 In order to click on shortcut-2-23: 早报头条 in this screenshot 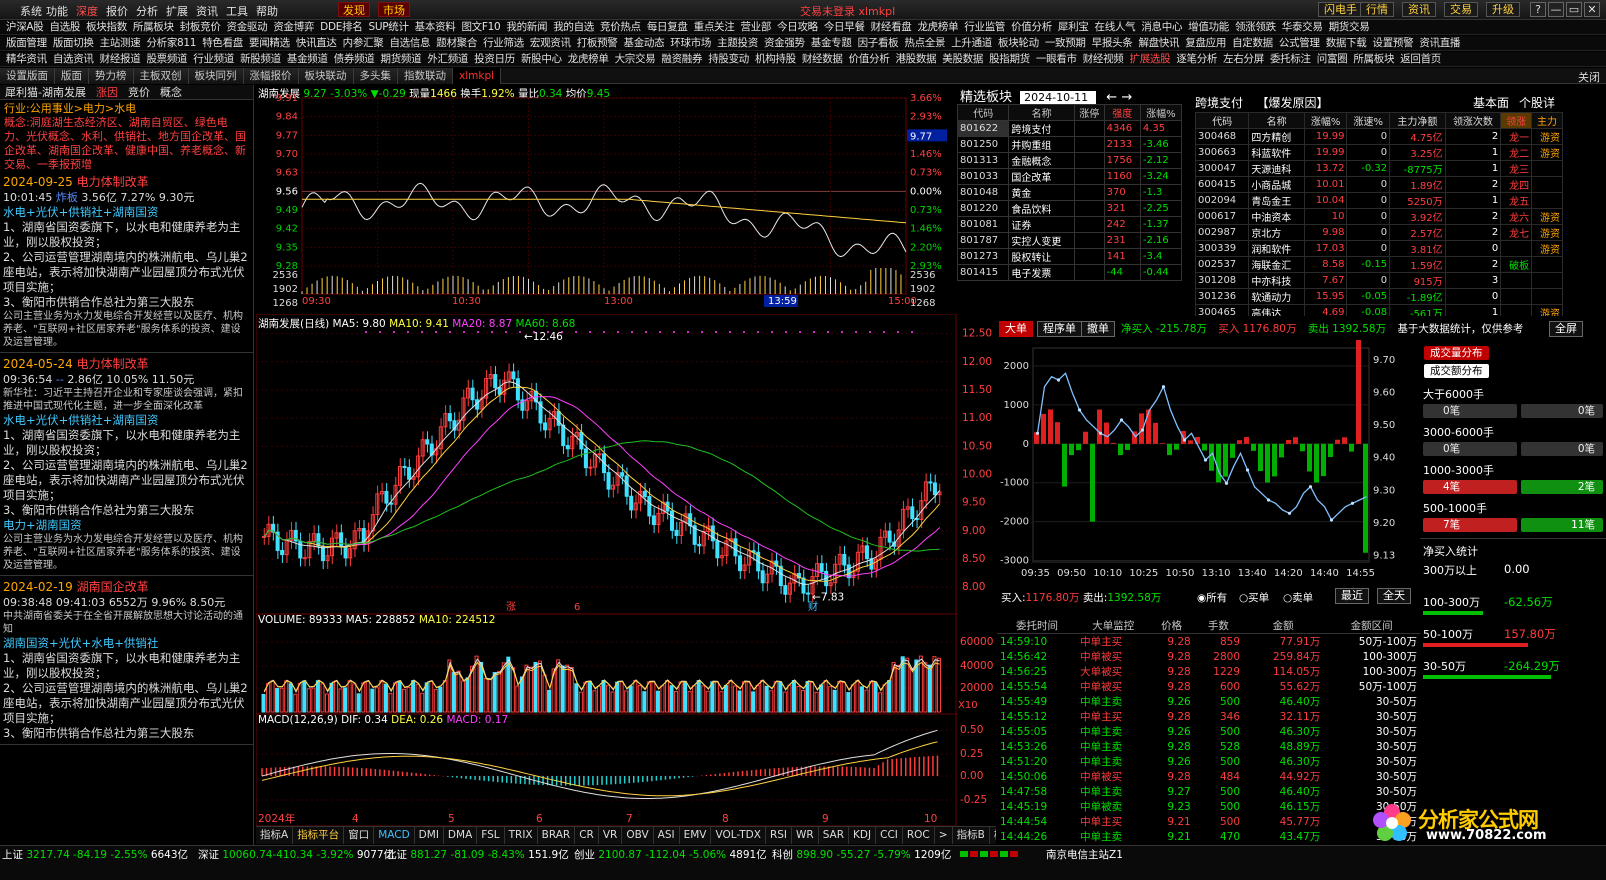, I will do `click(1109, 43)`.